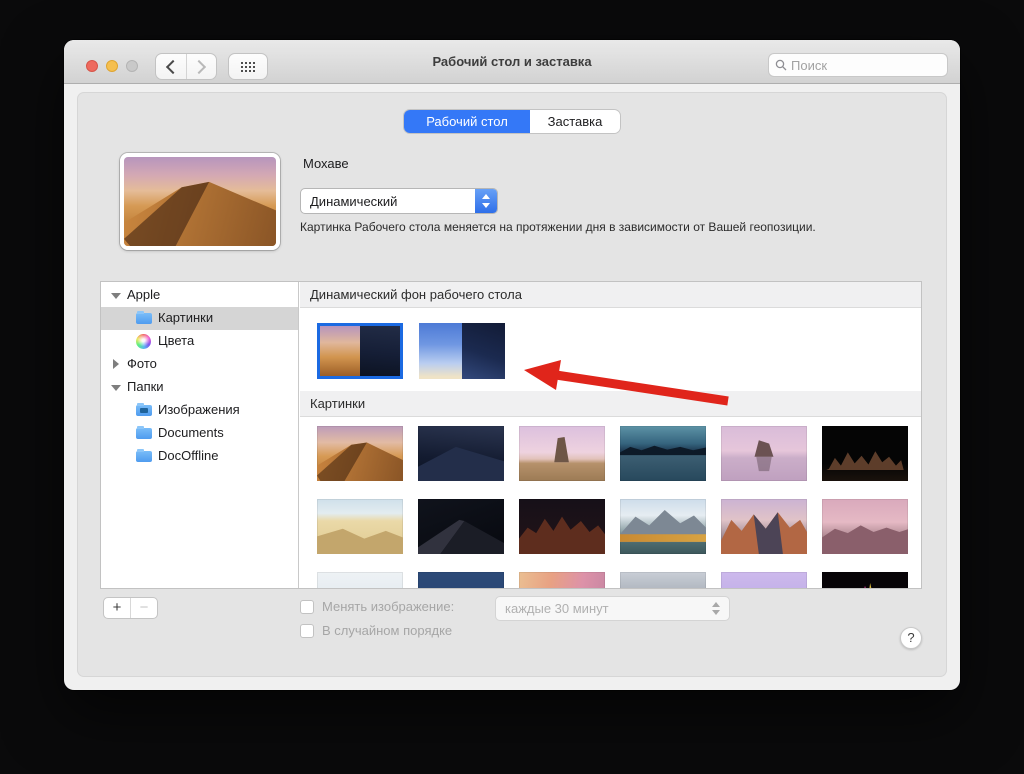 This screenshot has height=774, width=1024. Describe the element at coordinates (144, 409) in the screenshot. I see `photos-folder-icon` at that location.